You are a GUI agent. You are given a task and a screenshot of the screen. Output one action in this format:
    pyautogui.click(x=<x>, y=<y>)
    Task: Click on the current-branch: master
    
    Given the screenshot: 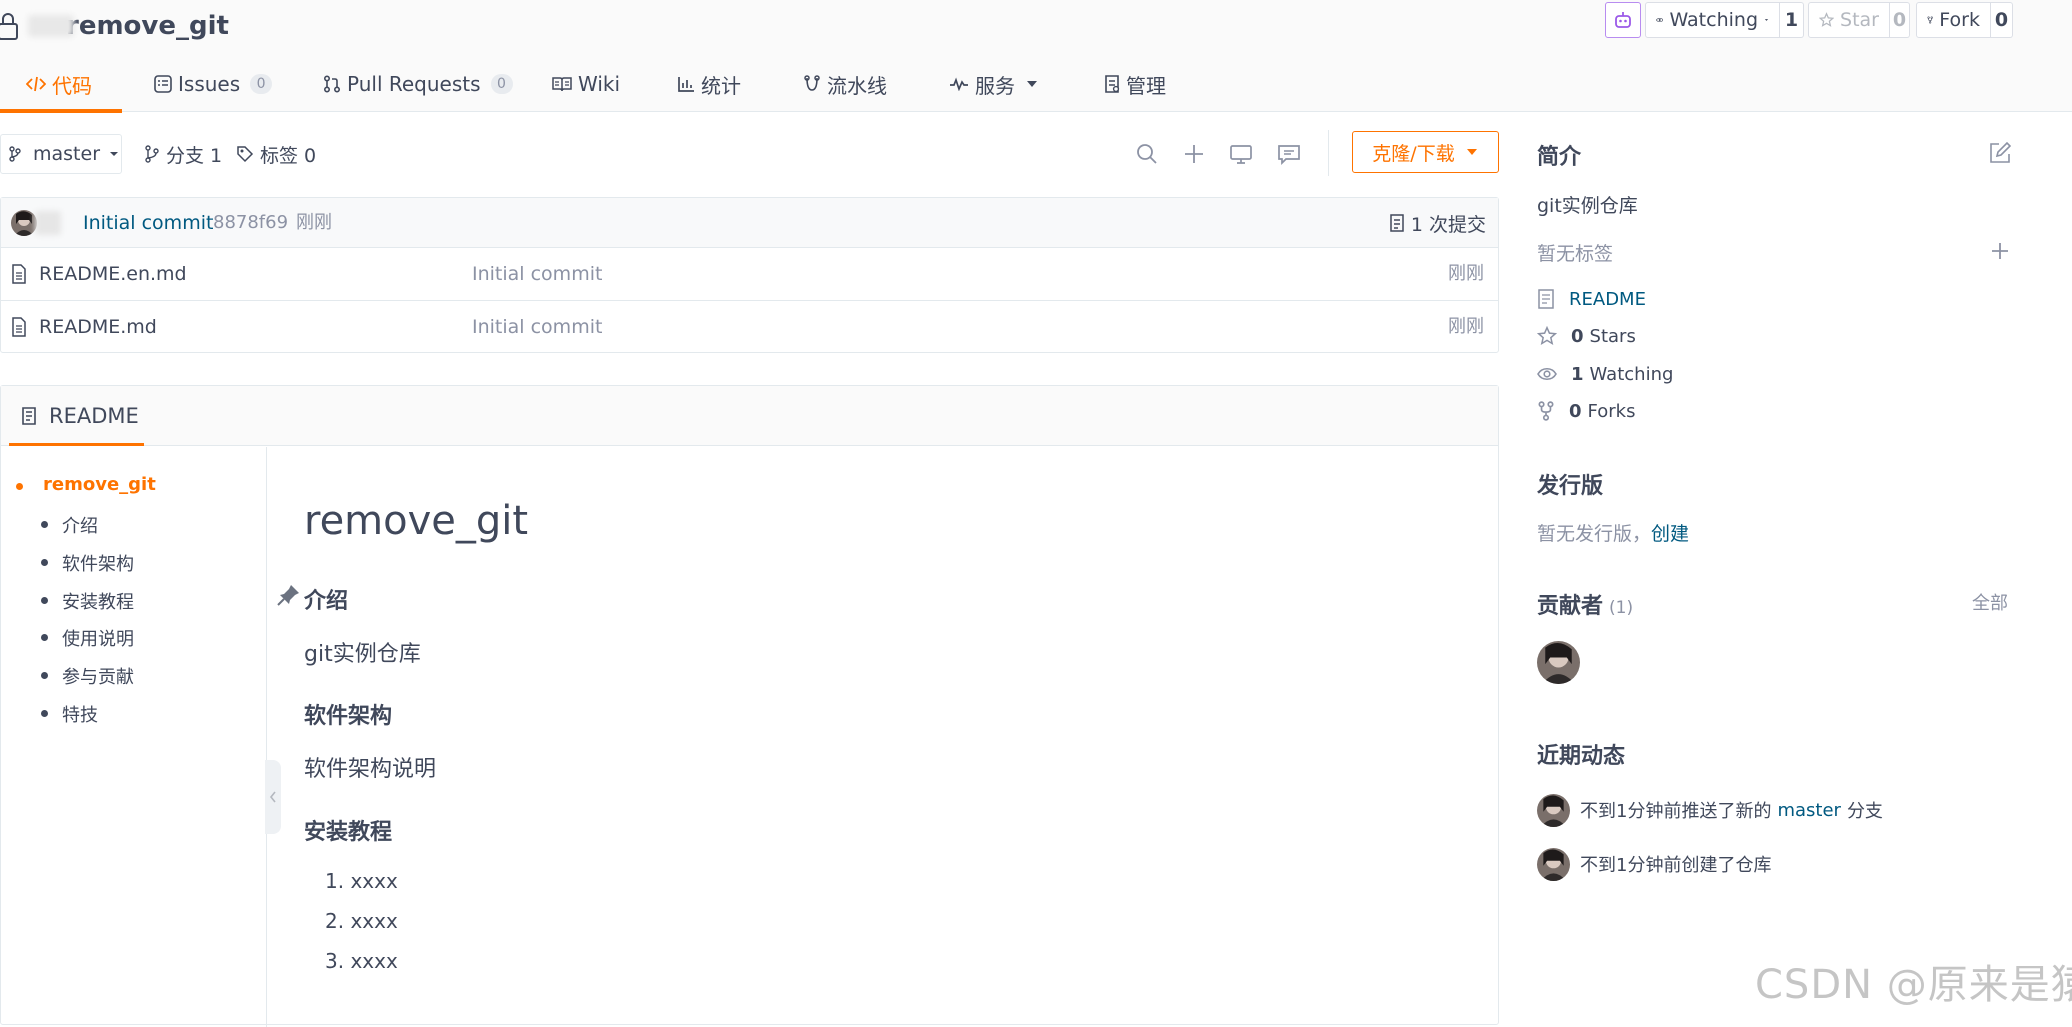 What is the action you would take?
    pyautogui.click(x=67, y=154)
    